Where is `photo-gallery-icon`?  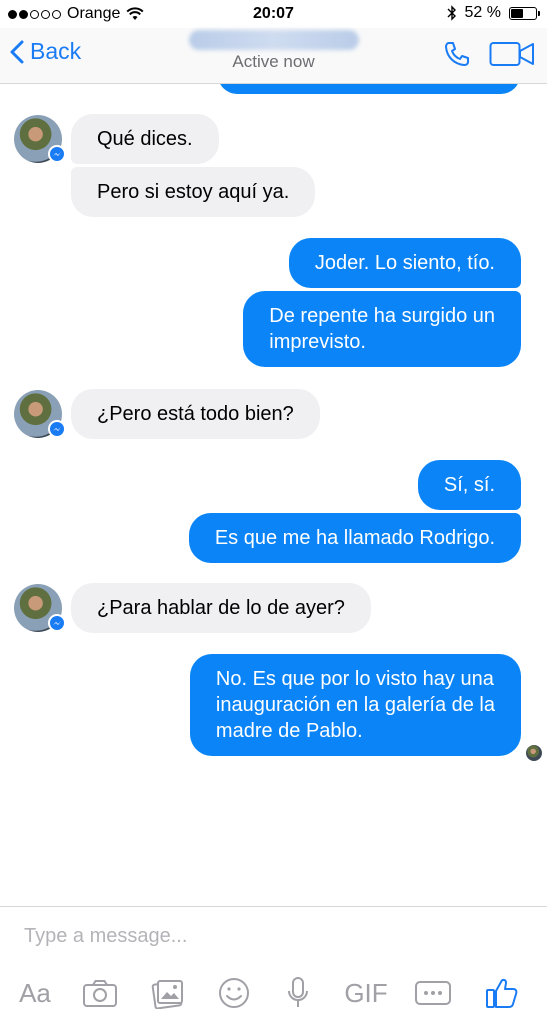 photo-gallery-icon is located at coordinates (167, 994).